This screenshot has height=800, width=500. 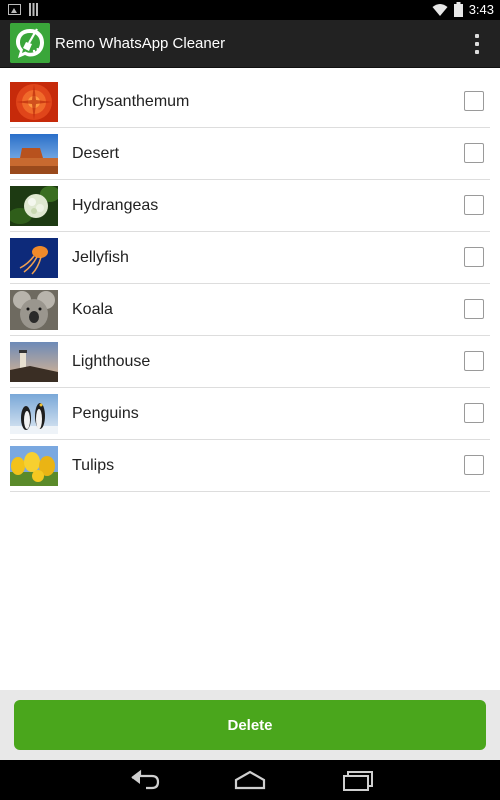 I want to click on file-name: Chrysanthemum, so click(x=131, y=101).